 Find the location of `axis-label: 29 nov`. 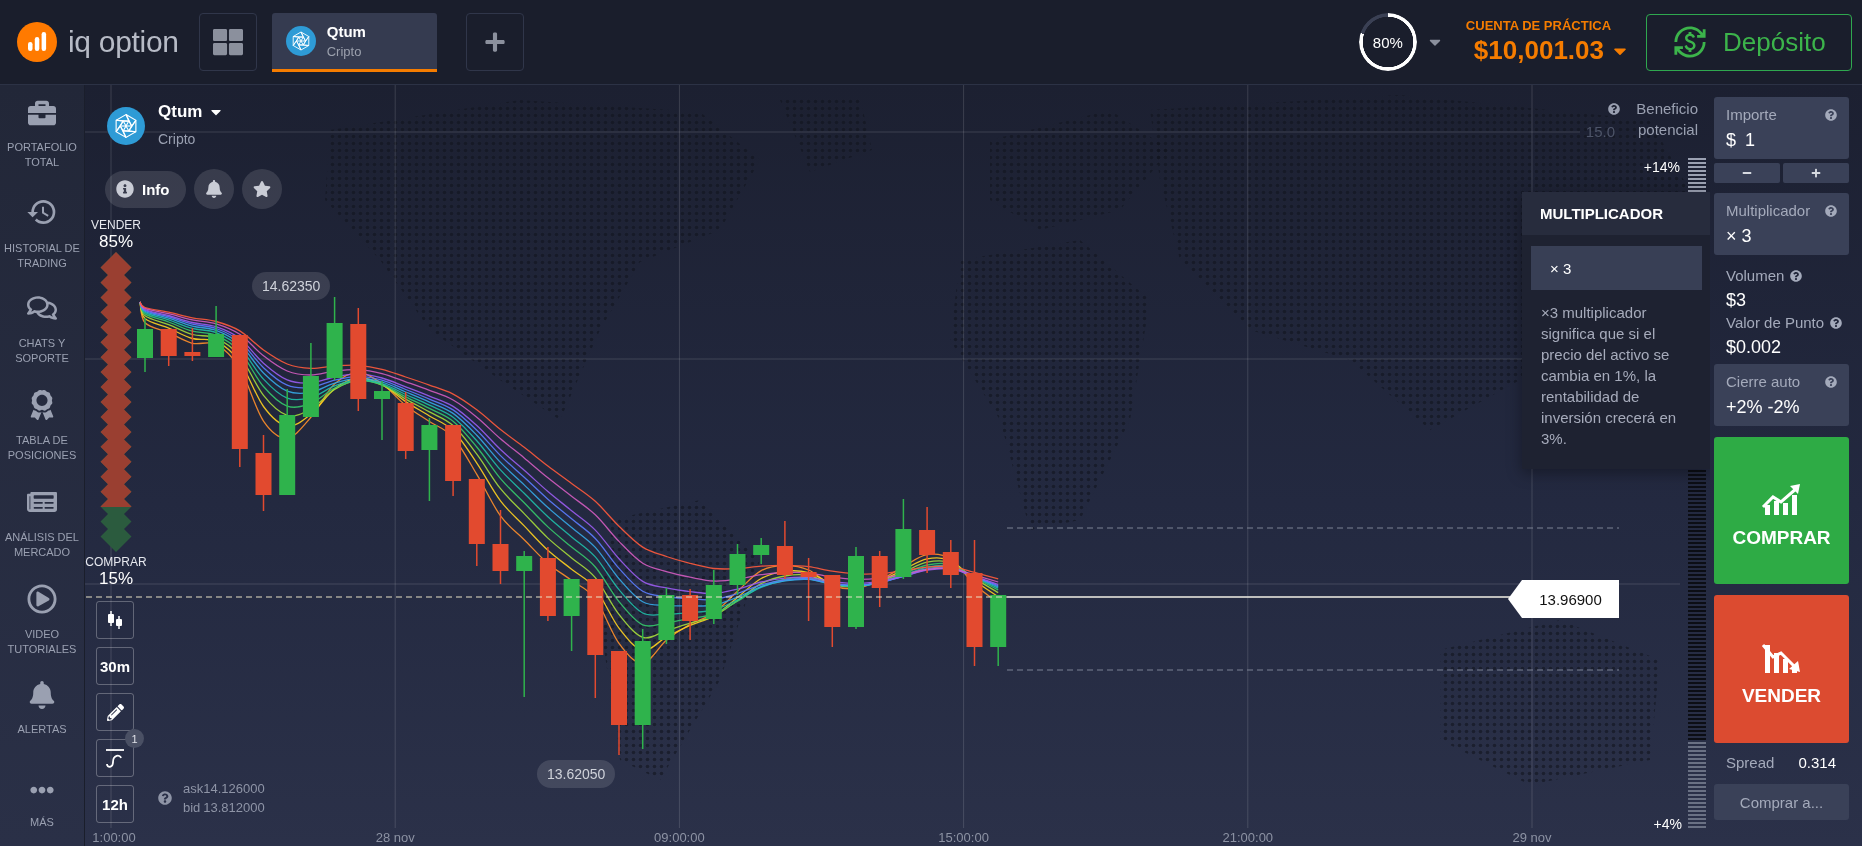

axis-label: 29 nov is located at coordinates (1532, 838).